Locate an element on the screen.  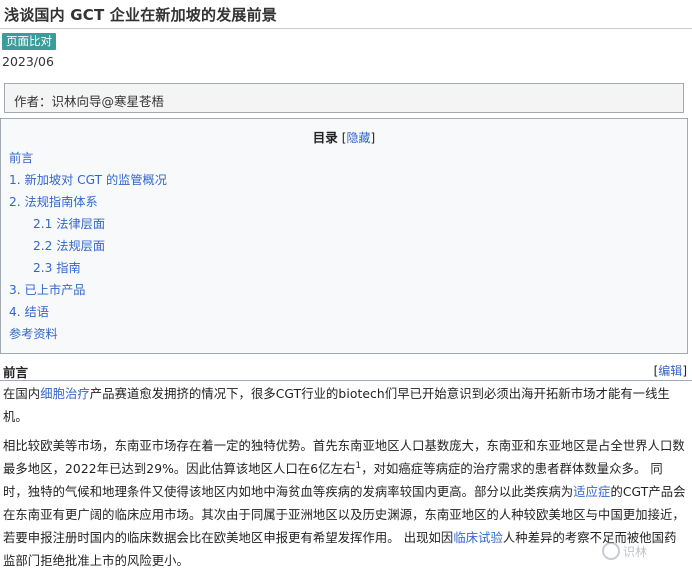
toc-item-2: 2. 法规指南体系 is located at coordinates (53, 201).